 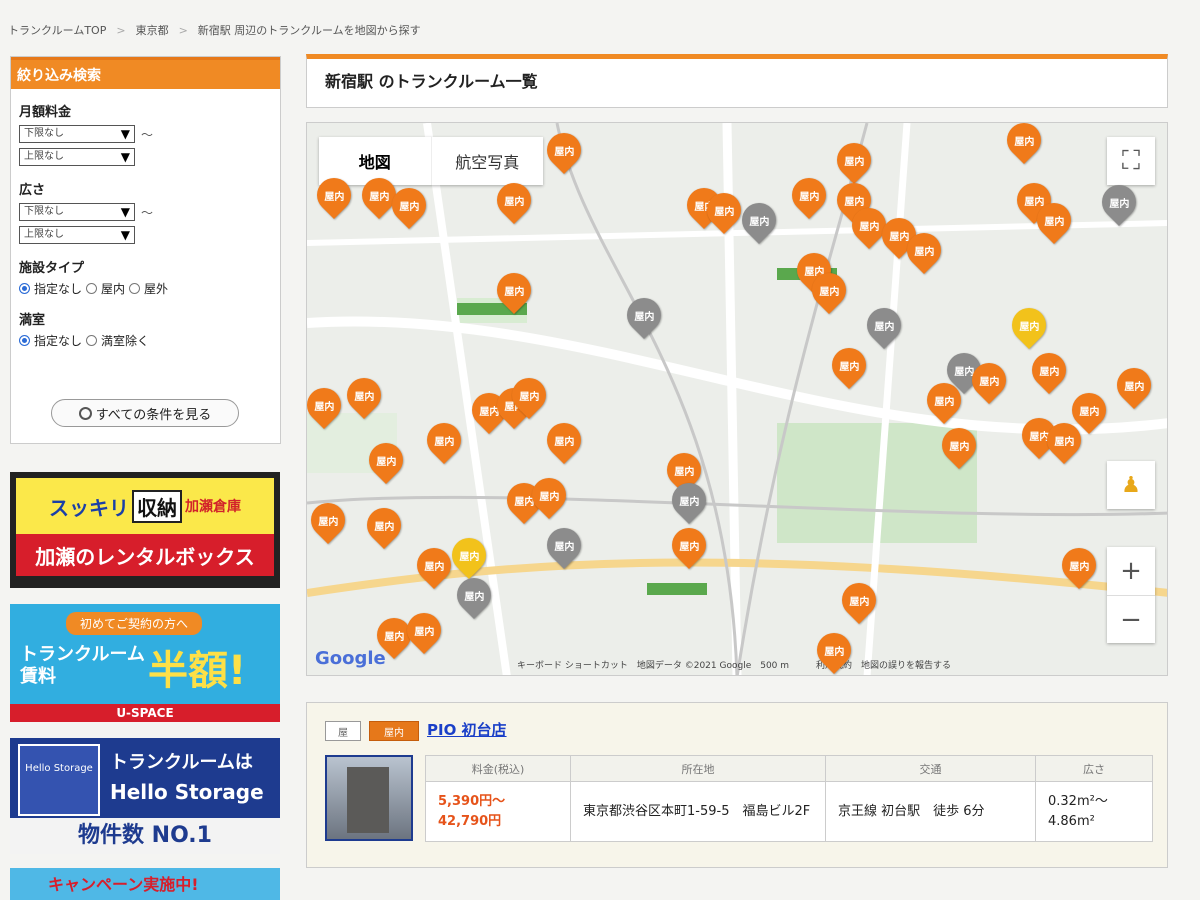 I want to click on type-radio-none, so click(x=24, y=288).